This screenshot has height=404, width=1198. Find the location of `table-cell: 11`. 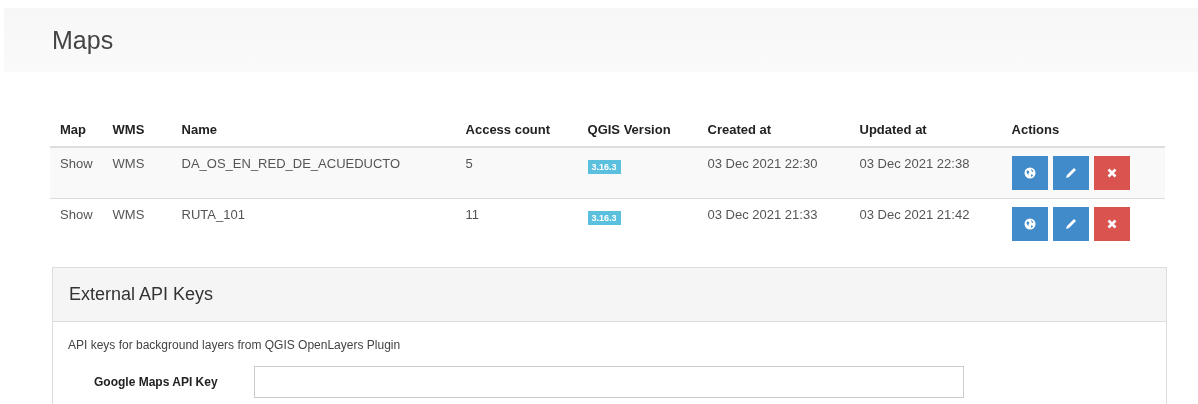

table-cell: 11 is located at coordinates (472, 214).